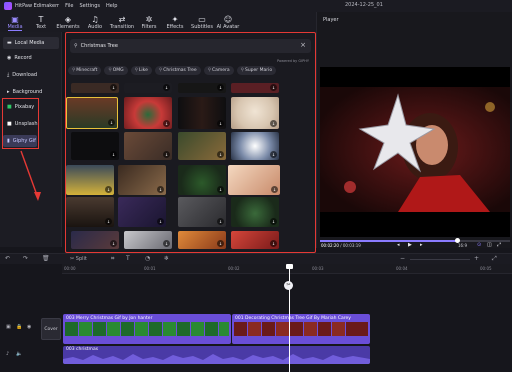  I want to click on scissors-icon: ✂, so click(288, 285).